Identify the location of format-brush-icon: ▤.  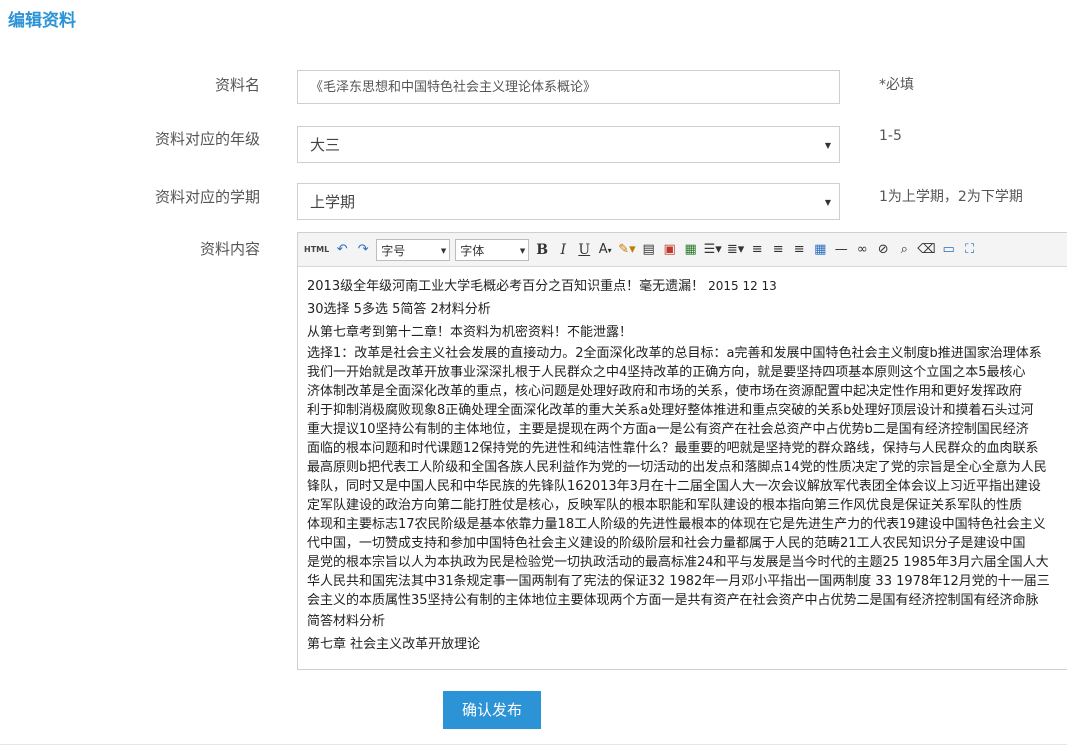
(649, 250).